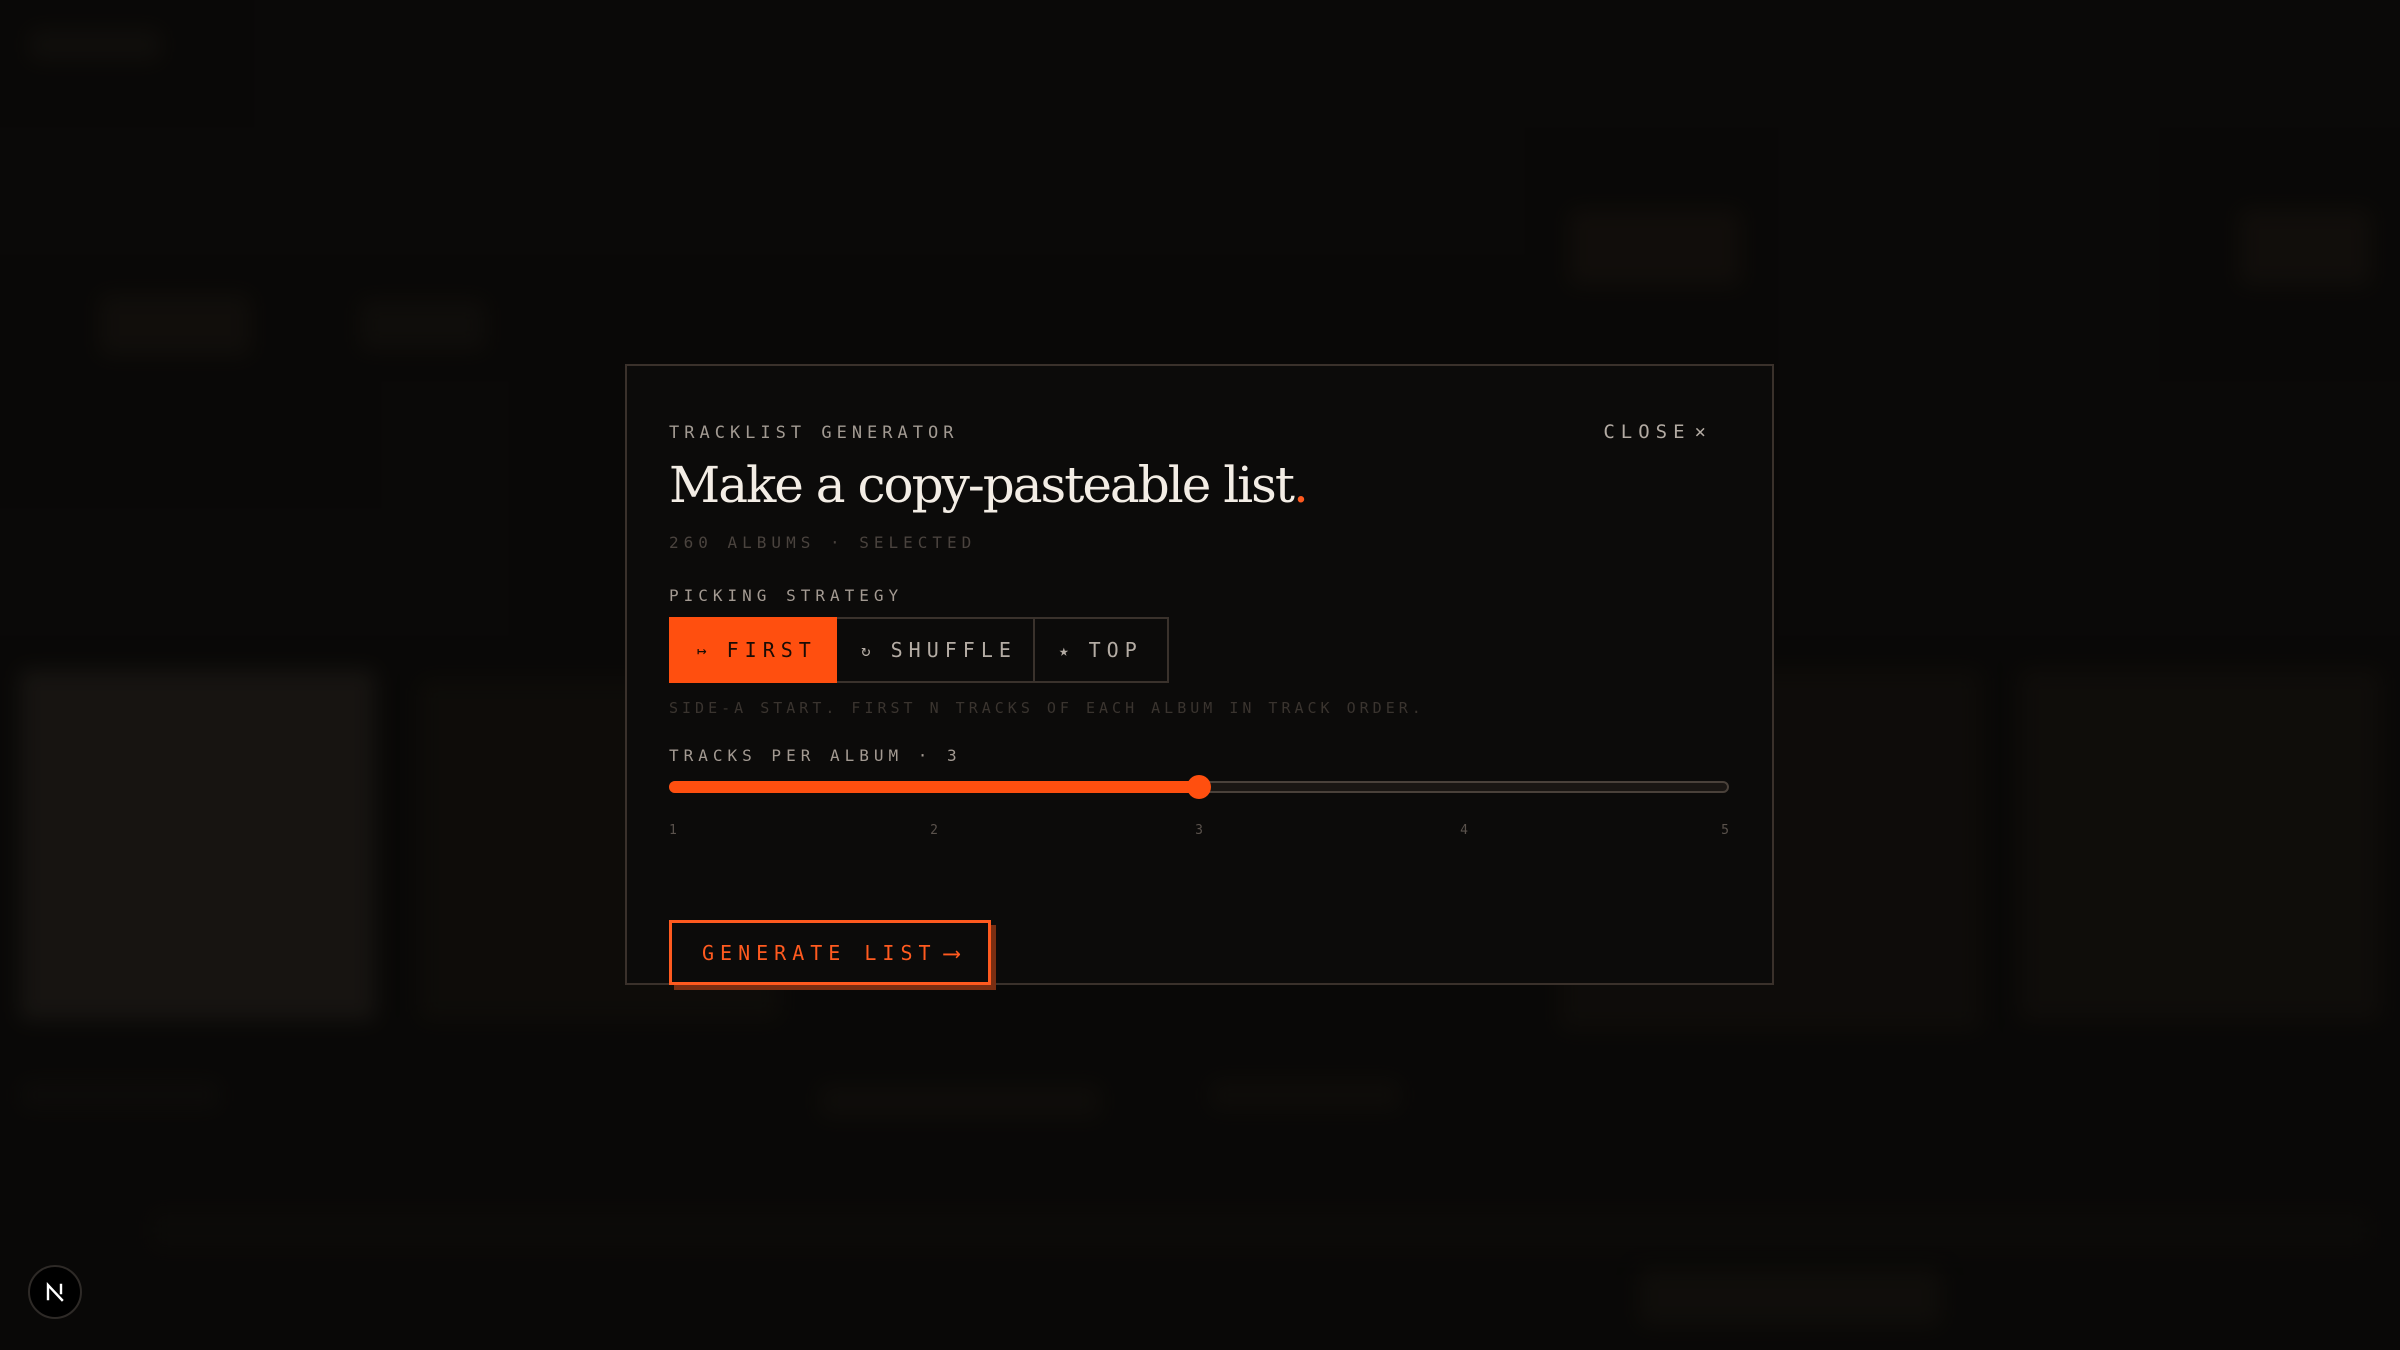 The image size is (2400, 1350). What do you see at coordinates (1115, 650) in the screenshot?
I see `strategy-top-label: TOP` at bounding box center [1115, 650].